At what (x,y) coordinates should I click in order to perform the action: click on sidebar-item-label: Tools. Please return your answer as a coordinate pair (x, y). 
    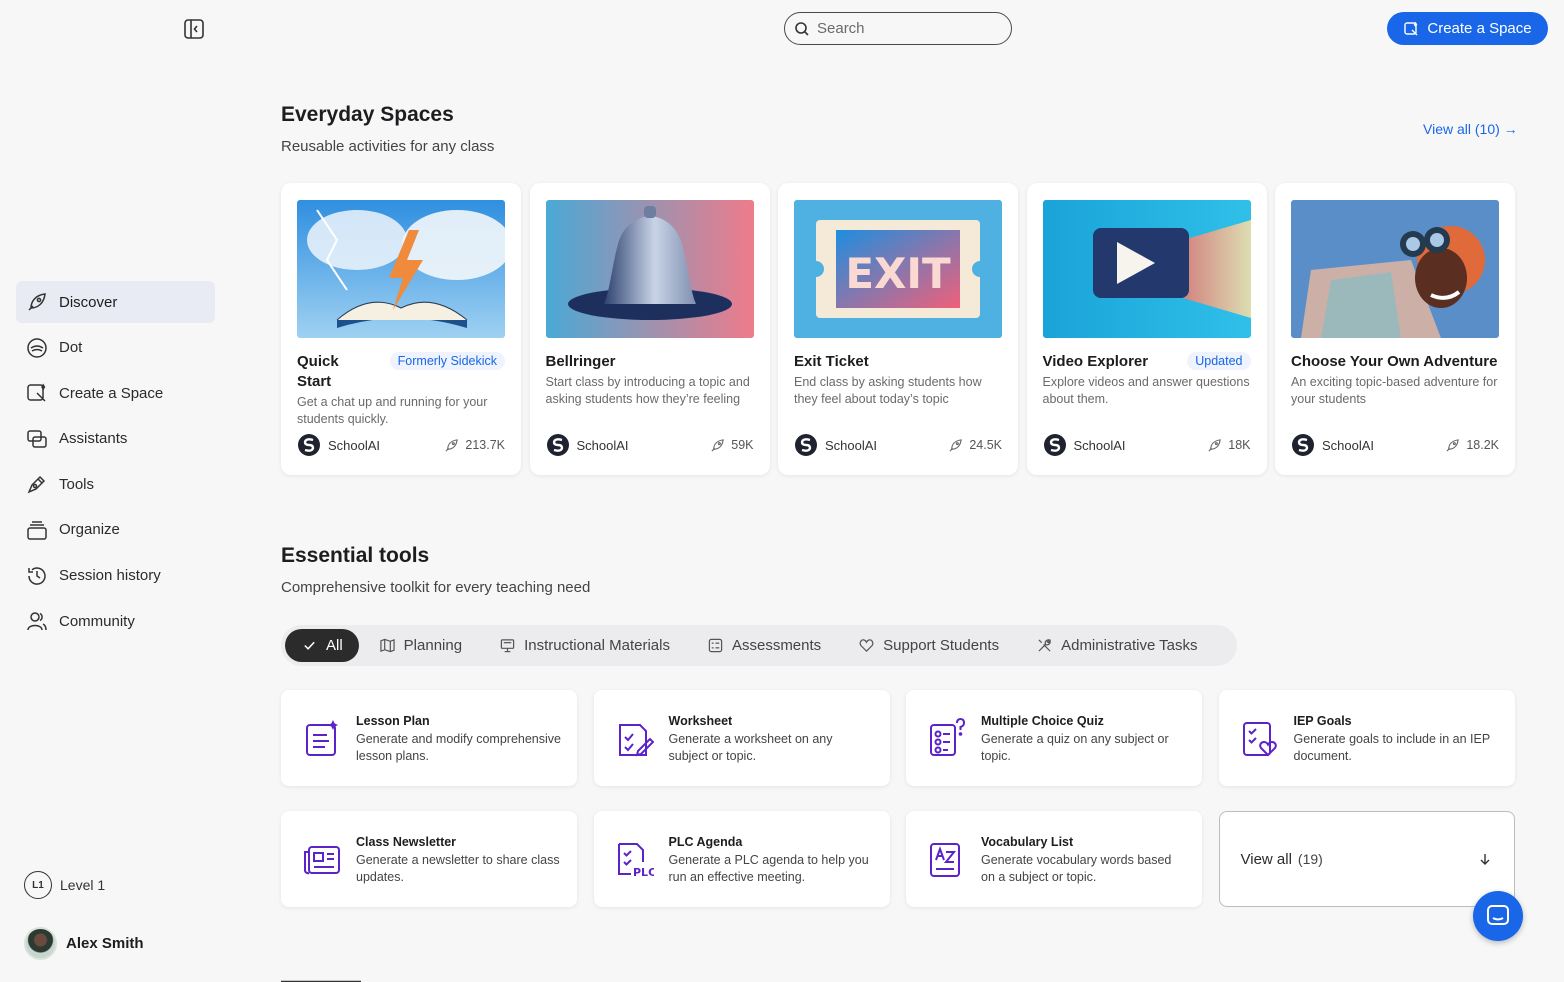
    Looking at the image, I should click on (77, 484).